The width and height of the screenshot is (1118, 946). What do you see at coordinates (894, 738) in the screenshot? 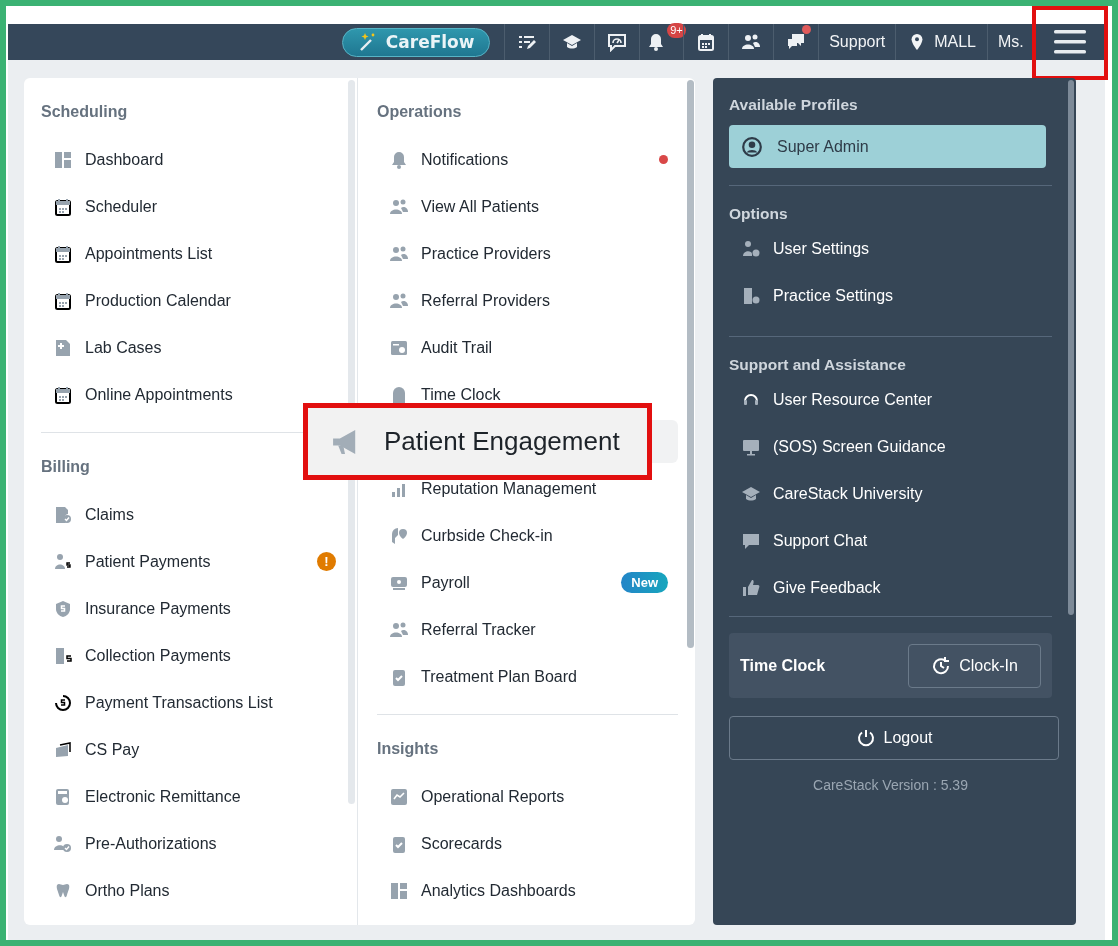
I see `logout-button: Logout` at bounding box center [894, 738].